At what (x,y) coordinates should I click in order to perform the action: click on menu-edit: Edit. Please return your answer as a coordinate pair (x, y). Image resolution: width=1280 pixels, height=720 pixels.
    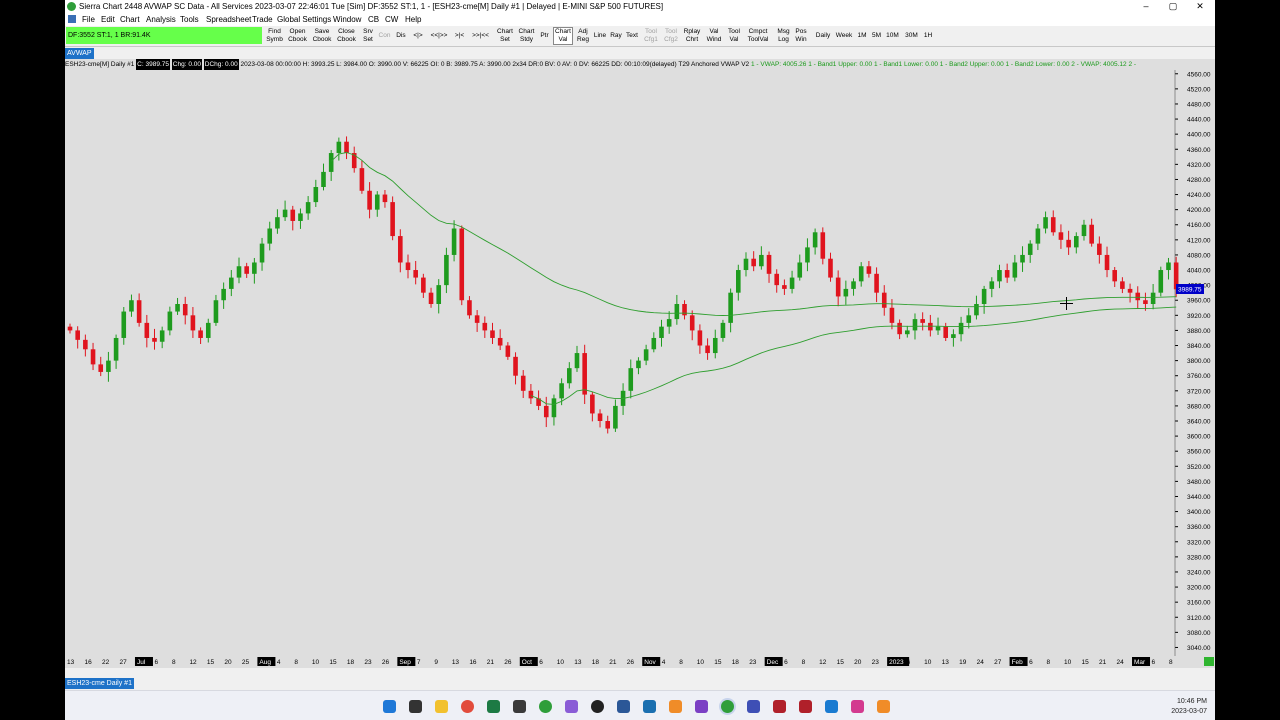
    Looking at the image, I should click on (108, 19).